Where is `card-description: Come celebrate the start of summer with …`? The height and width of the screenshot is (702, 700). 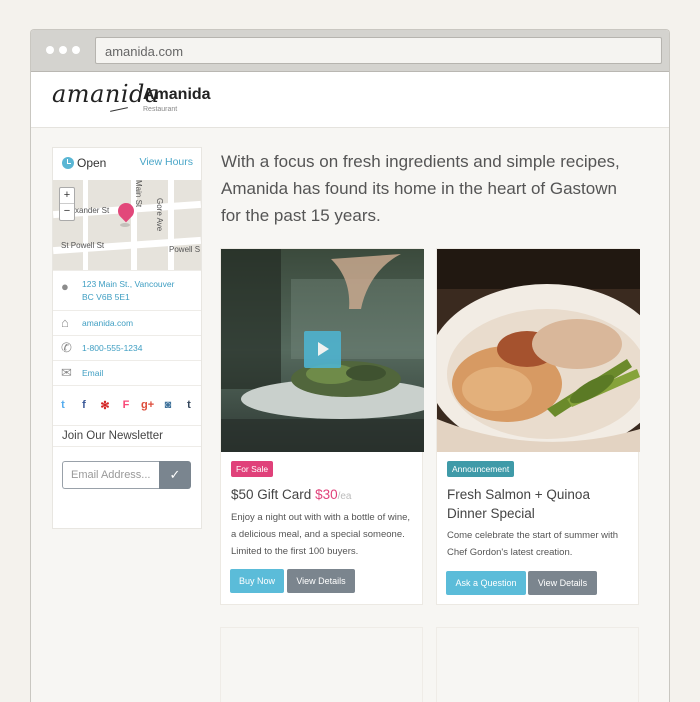
card-description: Come celebrate the start of summer with … is located at coordinates (533, 544).